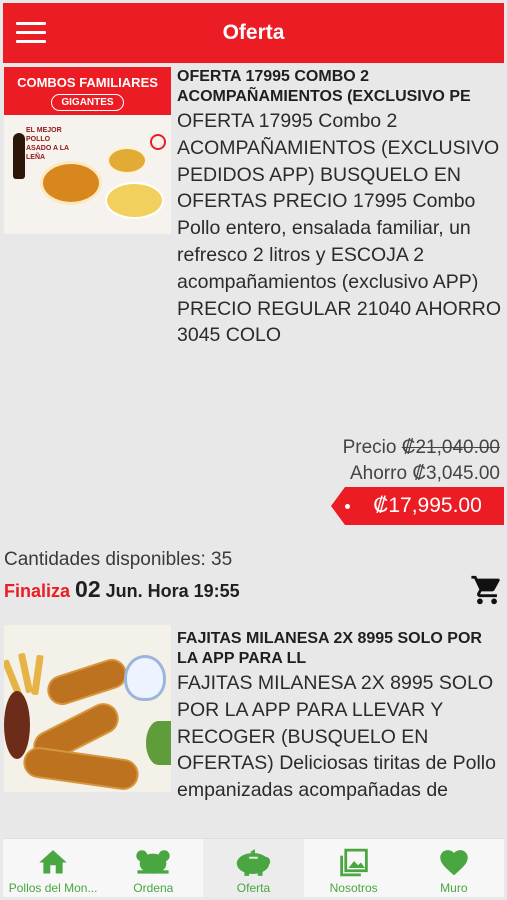  I want to click on saving-row: Ahorro ₡3,045.00, so click(421, 474).